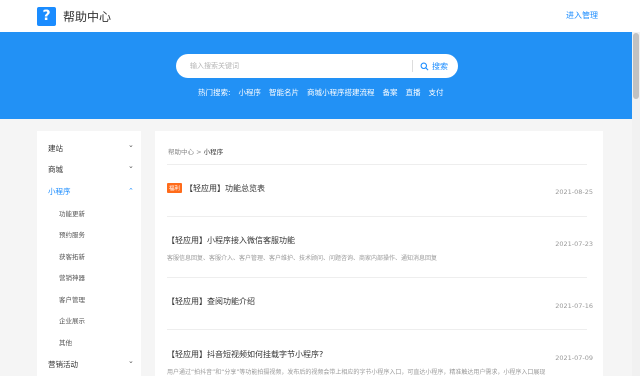 The height and width of the screenshot is (376, 640). I want to click on article-date: 2021-08-25, so click(574, 192).